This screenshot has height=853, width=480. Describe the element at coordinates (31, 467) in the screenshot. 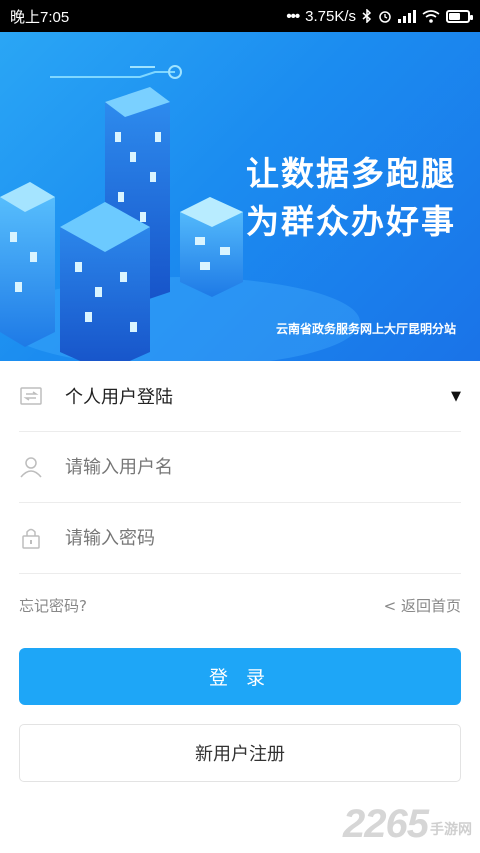

I see `user-icon` at that location.